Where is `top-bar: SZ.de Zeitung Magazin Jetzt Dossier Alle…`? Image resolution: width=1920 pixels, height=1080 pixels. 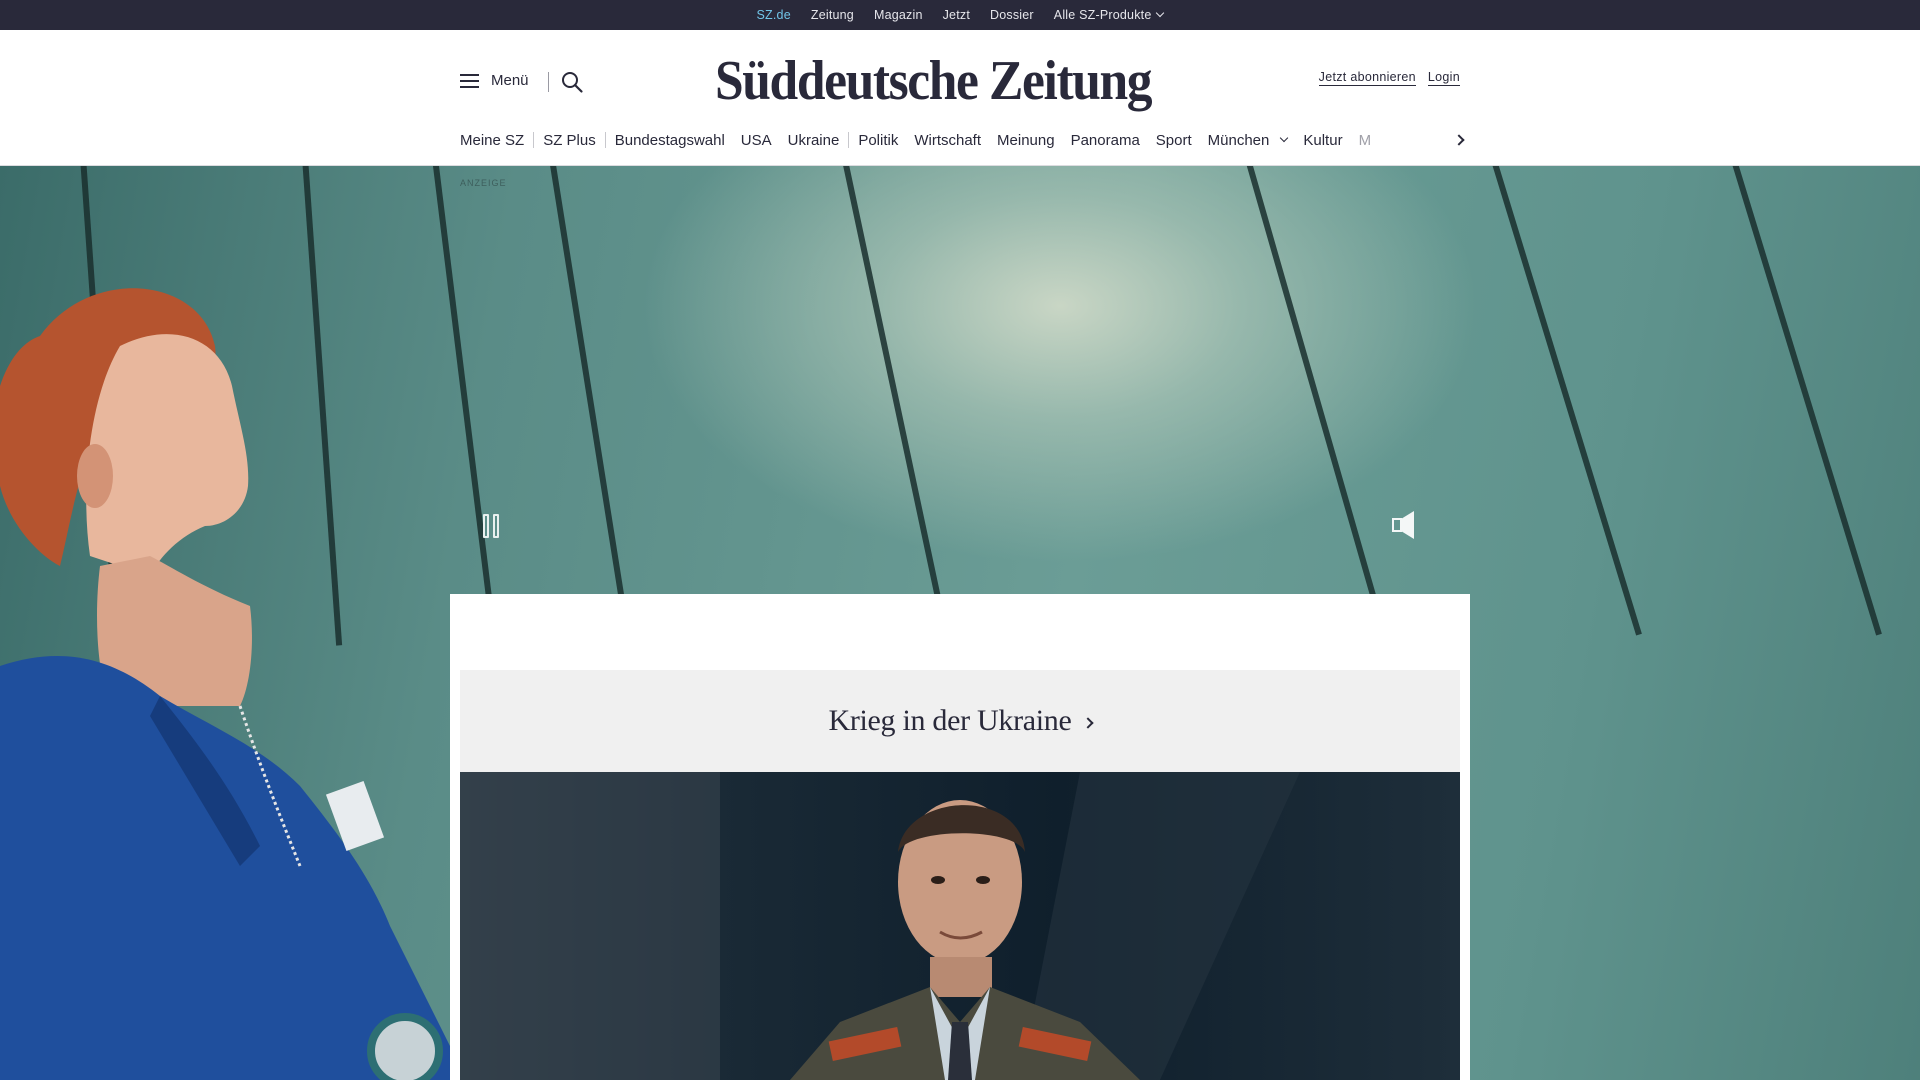
top-bar: SZ.de Zeitung Magazin Jetzt Dossier Alle… is located at coordinates (960, 16).